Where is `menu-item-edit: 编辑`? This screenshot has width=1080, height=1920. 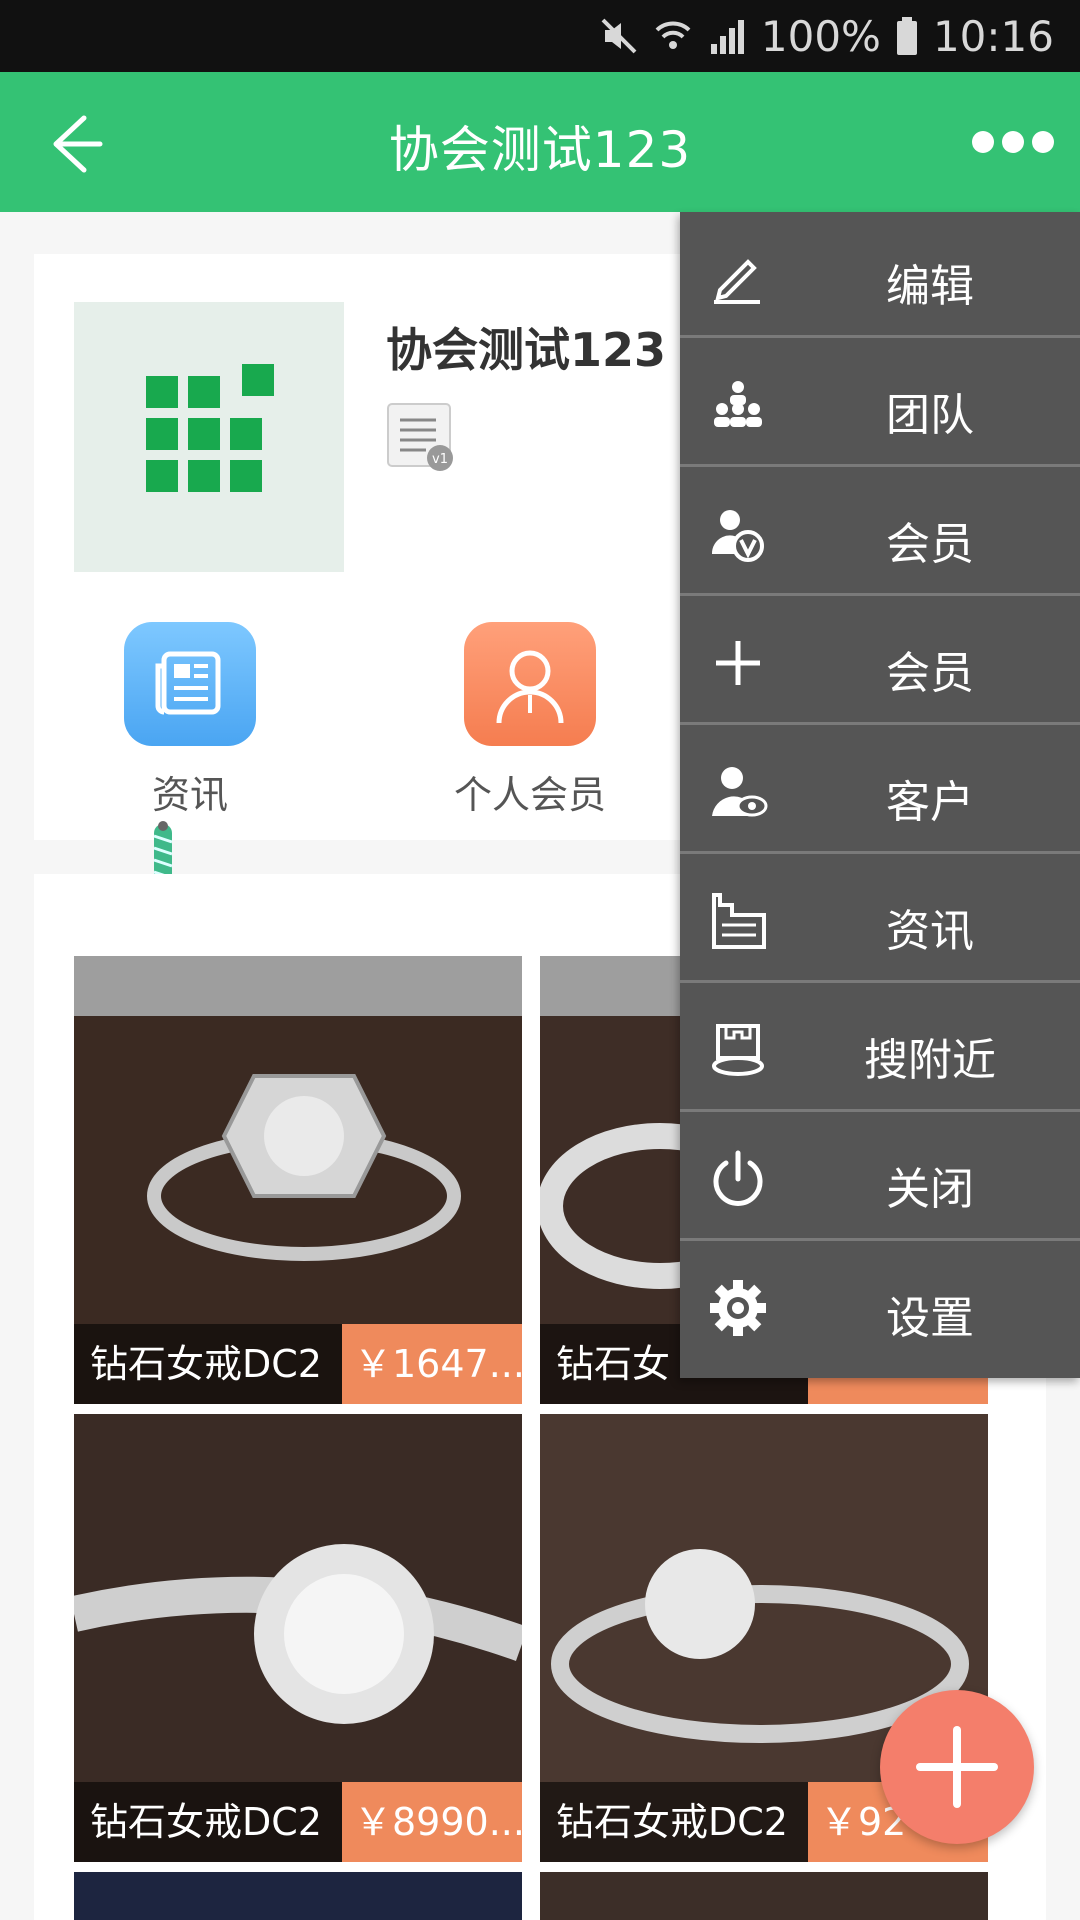
menu-item-edit: 编辑 is located at coordinates (880, 275).